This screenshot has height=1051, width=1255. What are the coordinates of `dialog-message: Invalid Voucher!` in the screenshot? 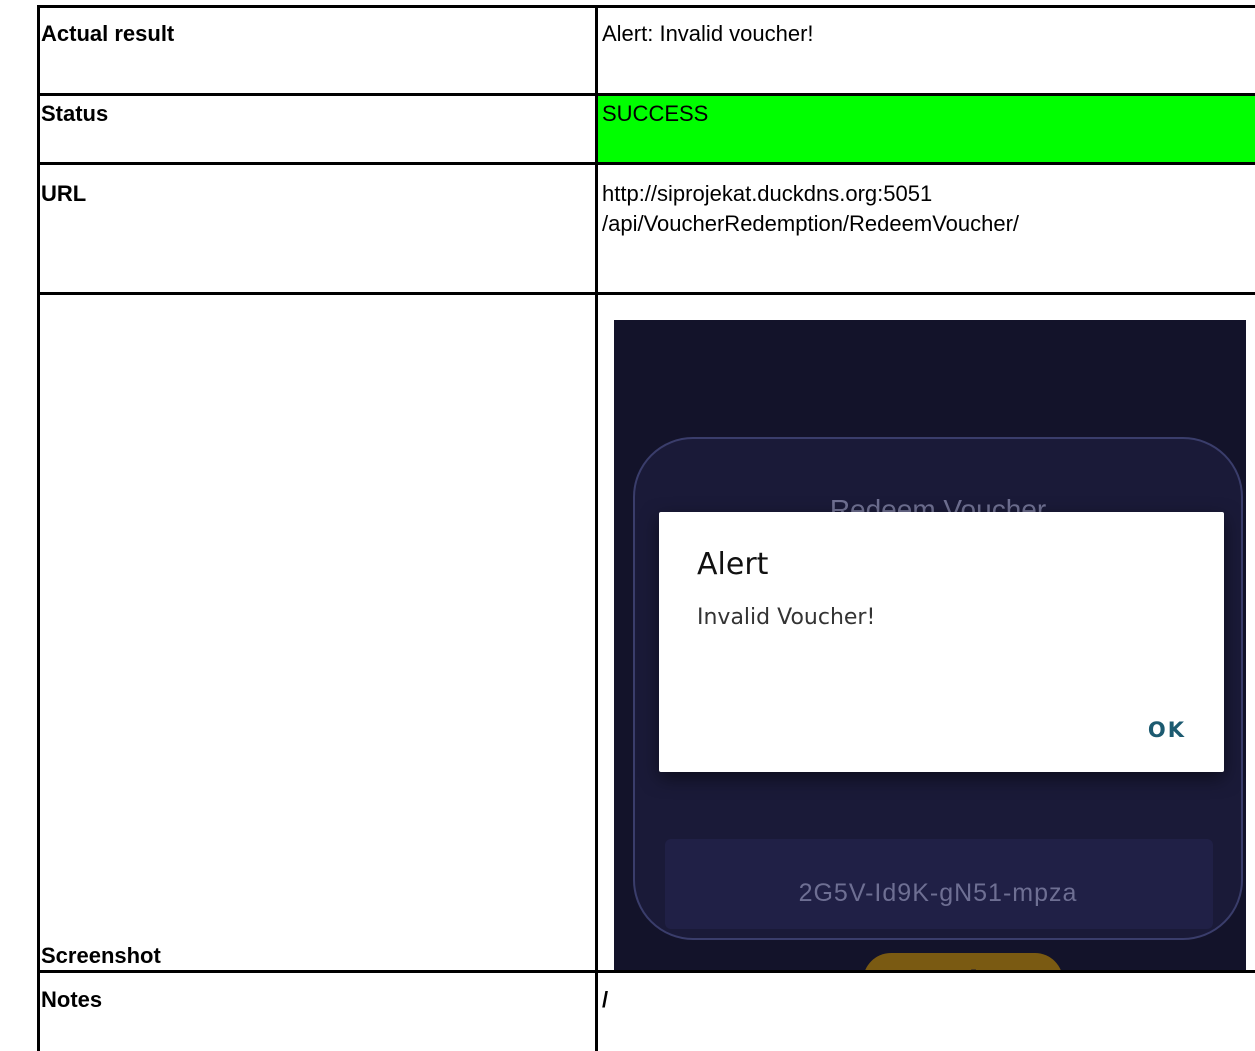 It's located at (786, 617).